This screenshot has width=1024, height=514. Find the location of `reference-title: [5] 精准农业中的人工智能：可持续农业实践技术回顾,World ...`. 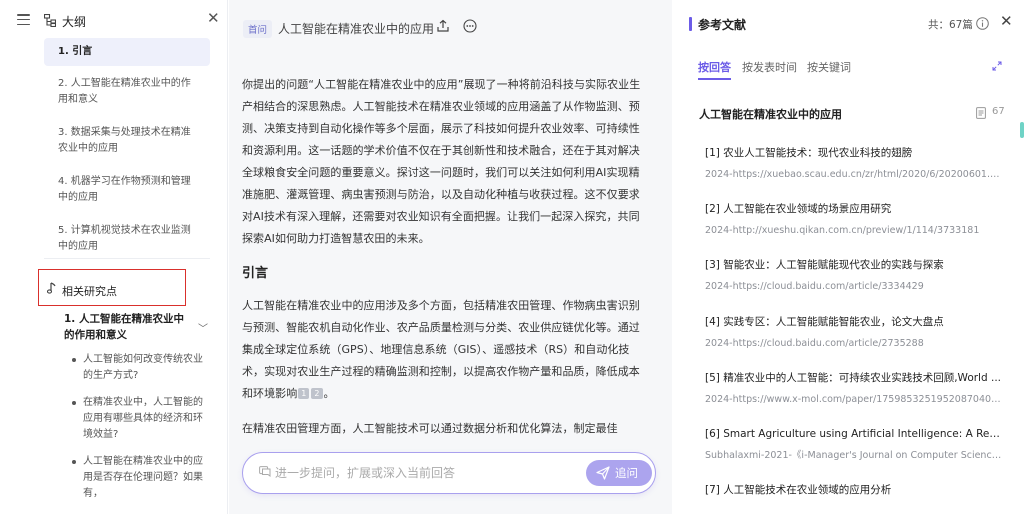

reference-title: [5] 精准农业中的人工智能：可持续农业实践技术回顾,World ... is located at coordinates (853, 378).